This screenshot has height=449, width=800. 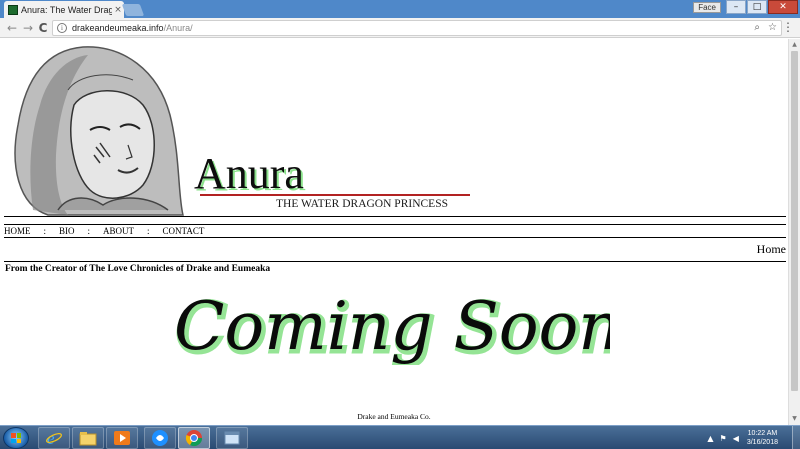 I want to click on hooded-character-illustration, so click(x=99, y=131).